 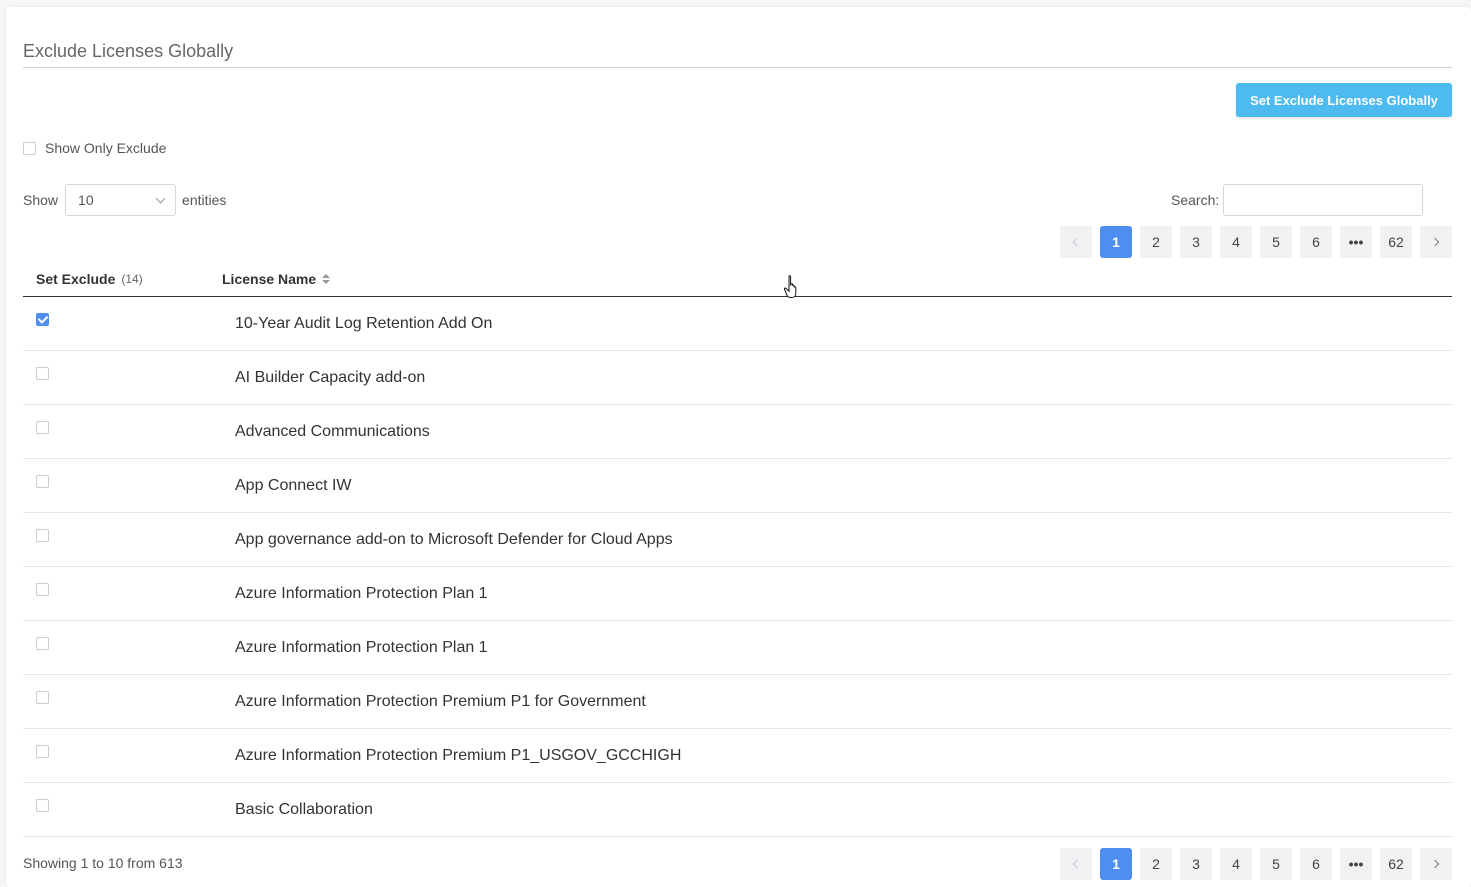 I want to click on table-row: Basic Collaboration, so click(x=737, y=810).